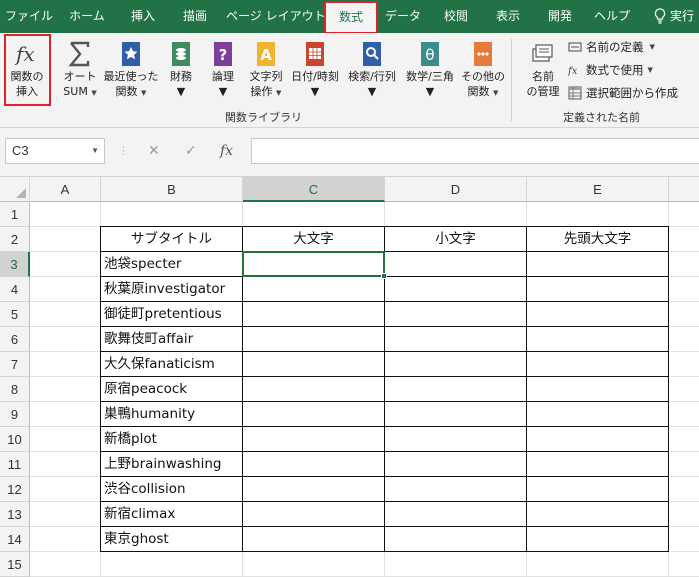 The width and height of the screenshot is (699, 577). Describe the element at coordinates (610, 70) in the screenshot. I see `use-in-formula-button: fx 数式で使用 ▼` at that location.